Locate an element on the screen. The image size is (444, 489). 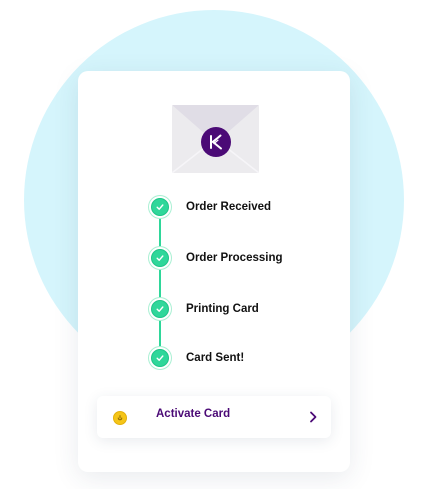
step-printing-card: Printing Card is located at coordinates (205, 309).